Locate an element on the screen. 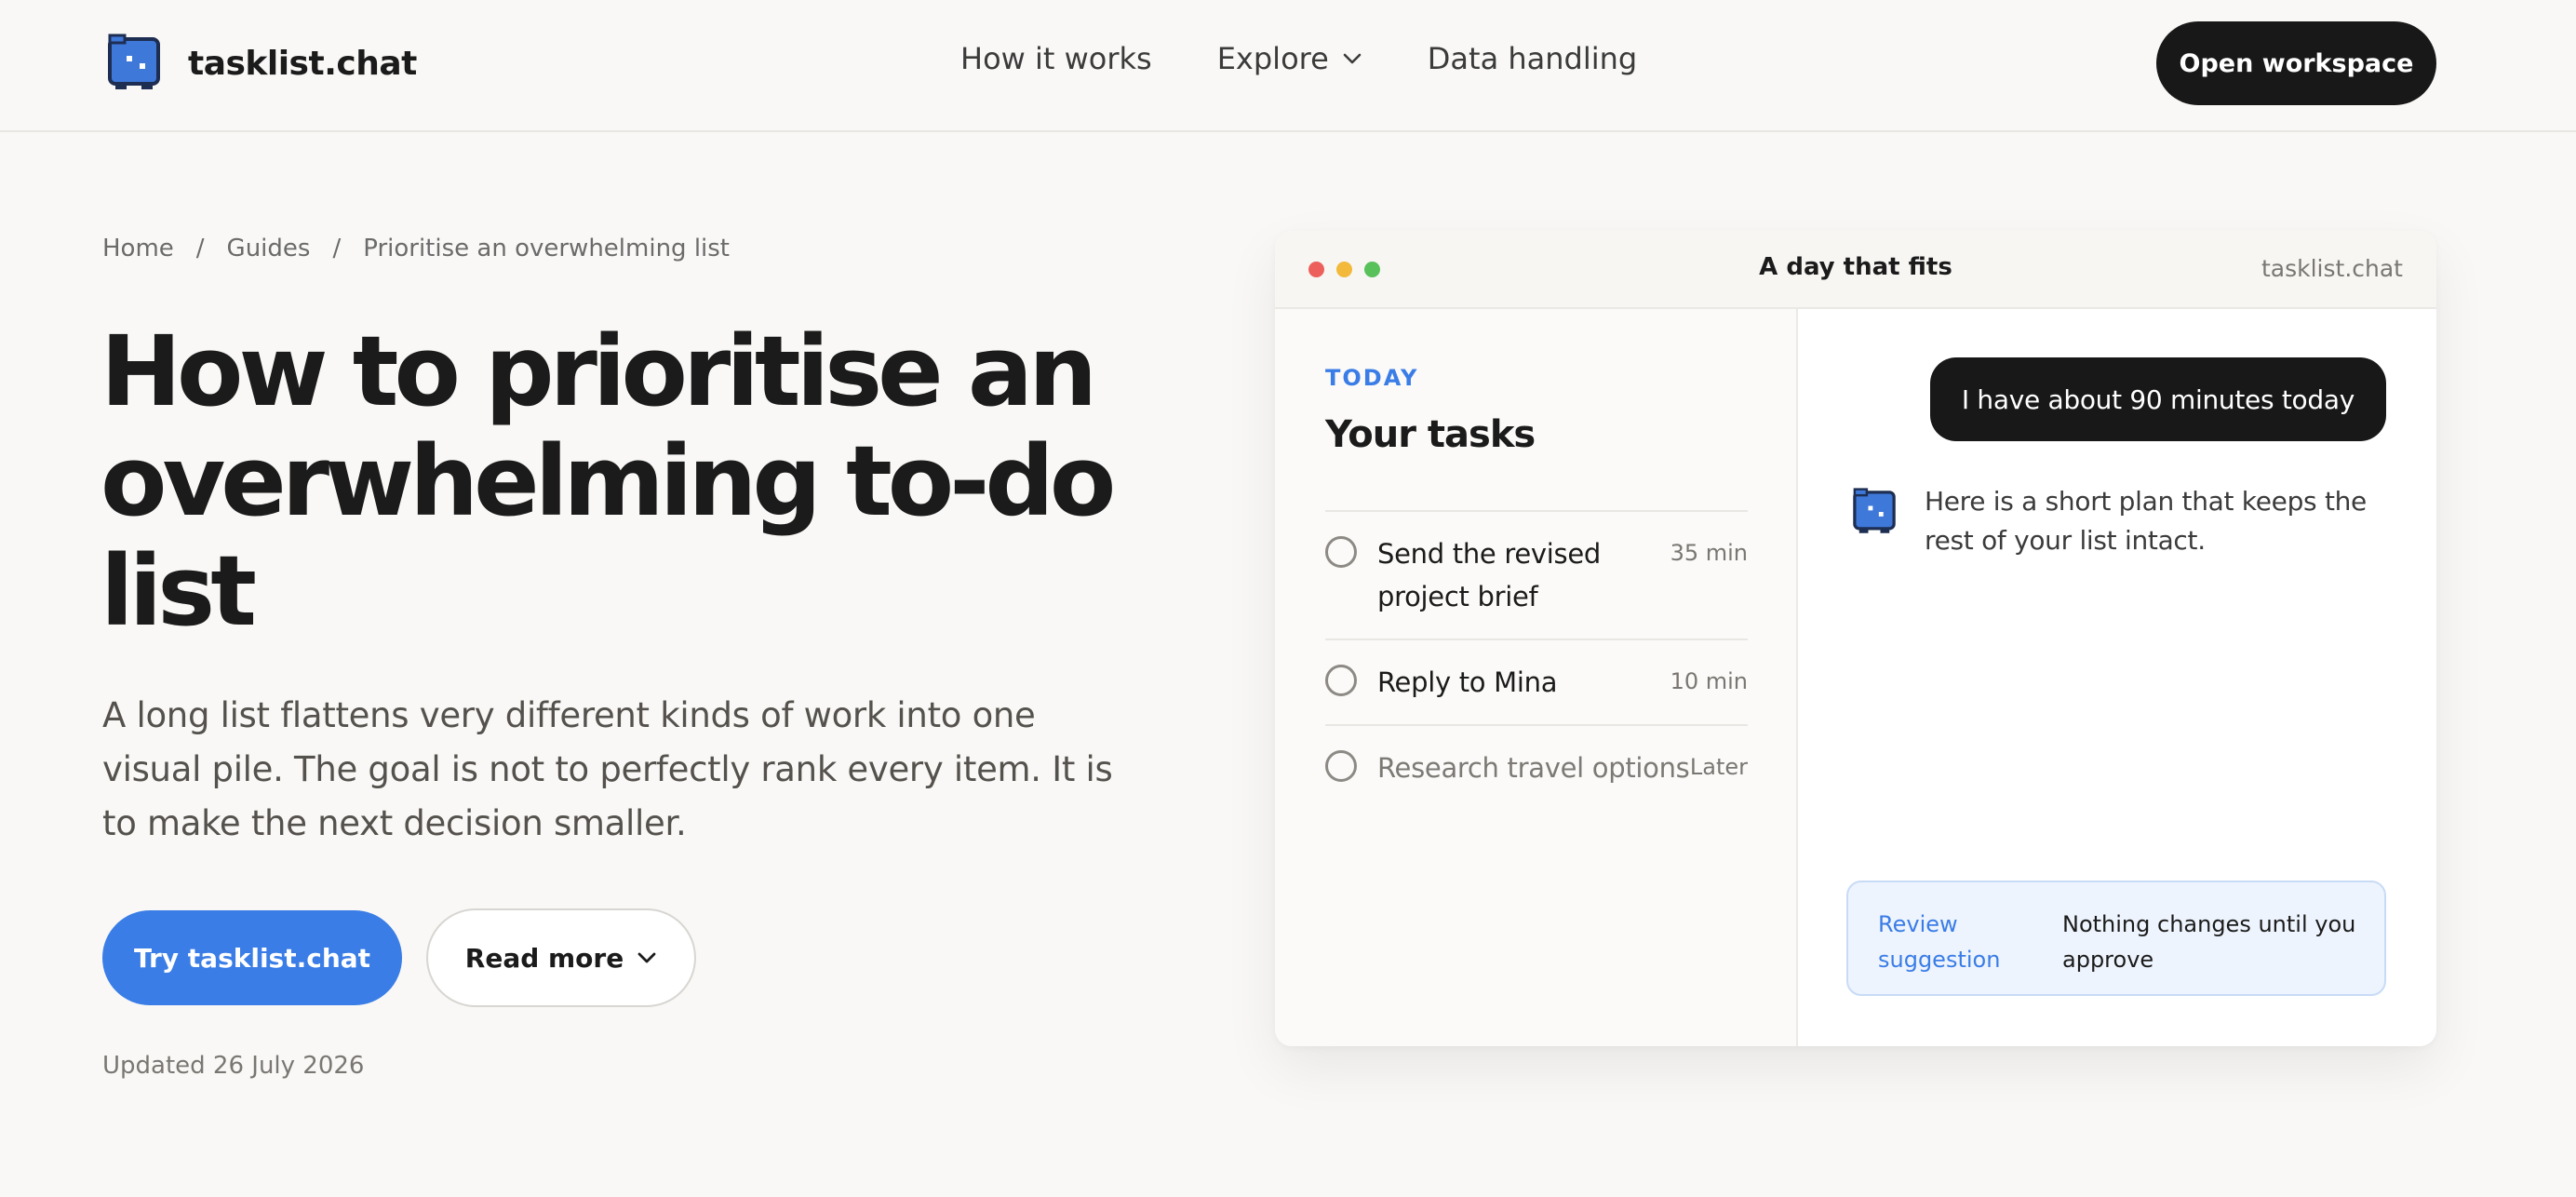 The image size is (2576, 1197). breadcrumb-guides: Guides is located at coordinates (269, 248).